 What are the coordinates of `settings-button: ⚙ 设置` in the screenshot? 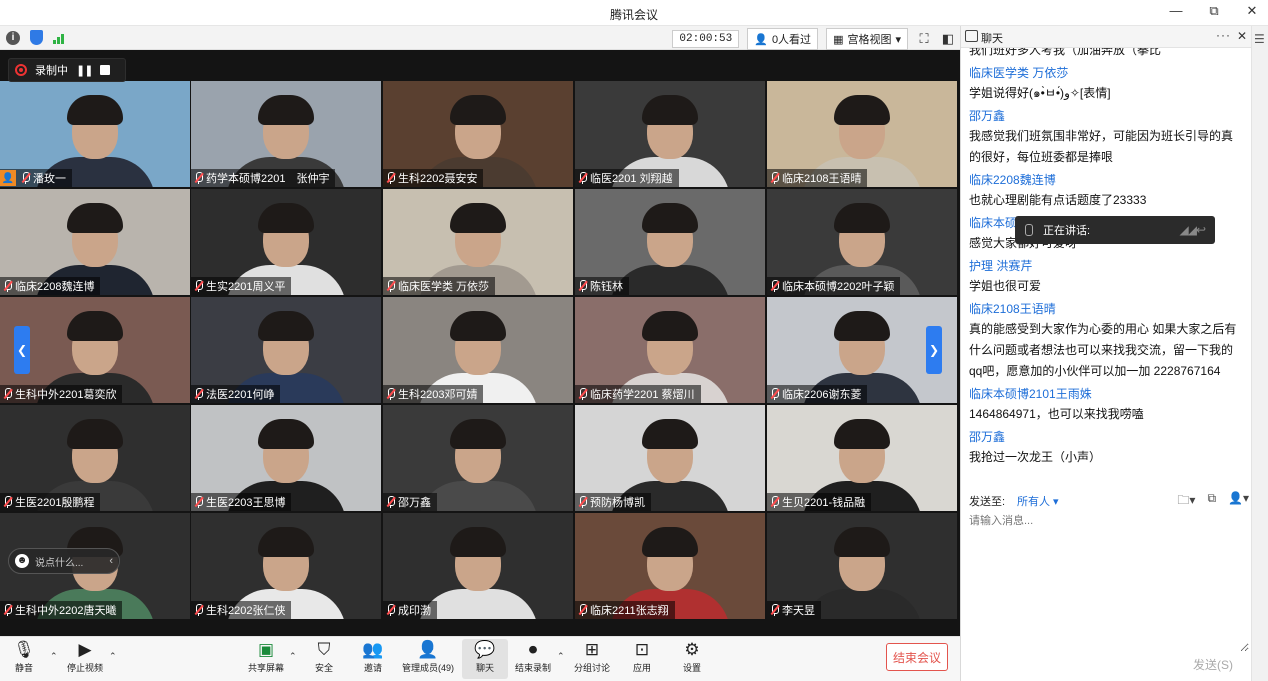 It's located at (692, 659).